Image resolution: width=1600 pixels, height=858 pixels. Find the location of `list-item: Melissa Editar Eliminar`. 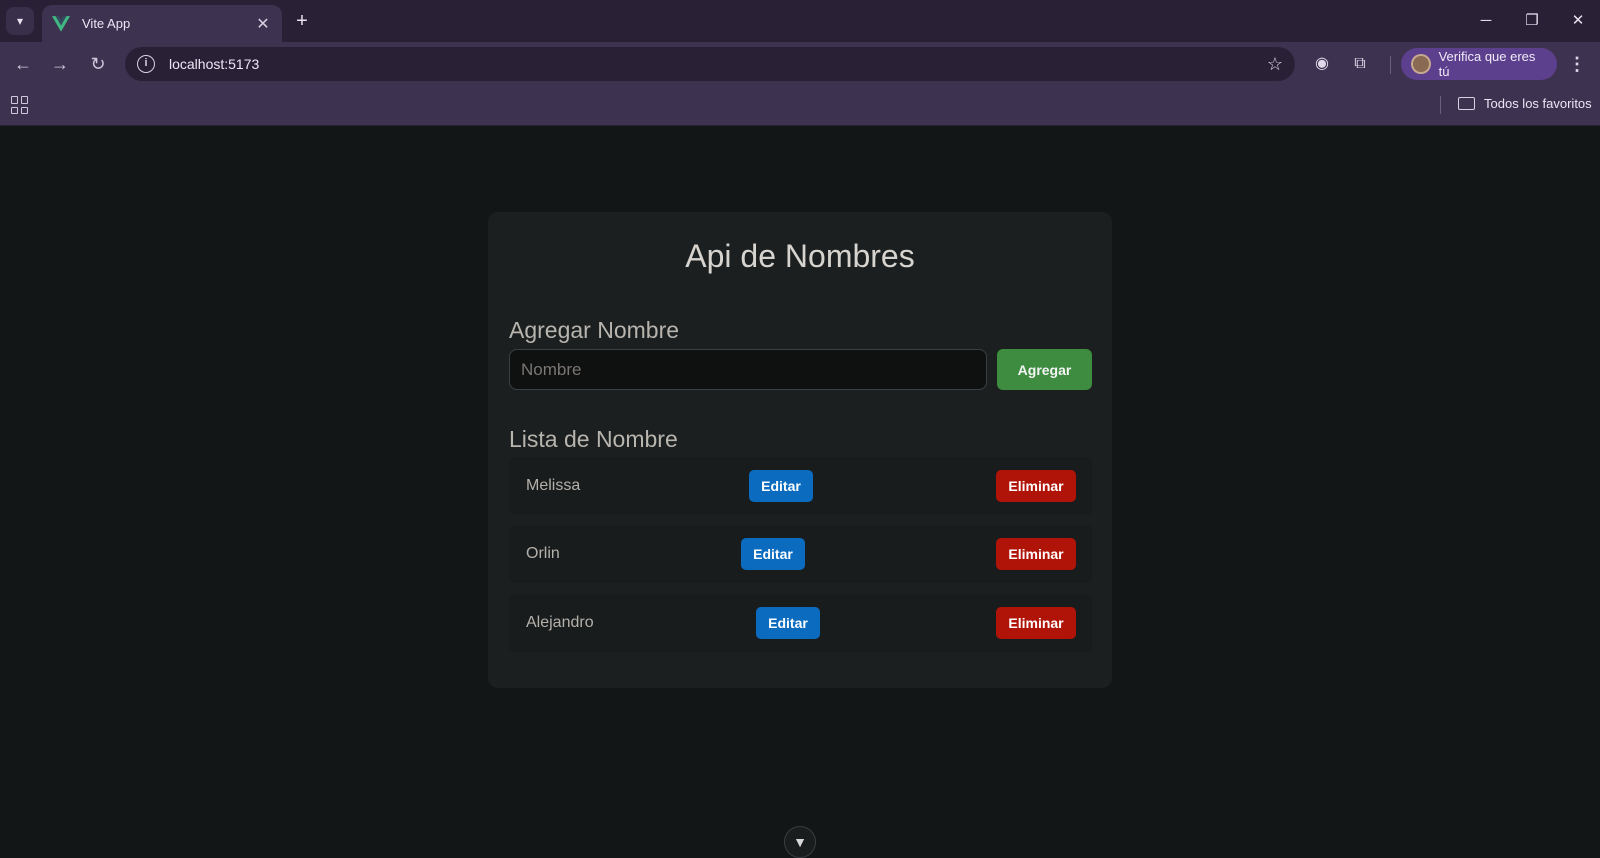

list-item: Melissa Editar Eliminar is located at coordinates (800, 486).